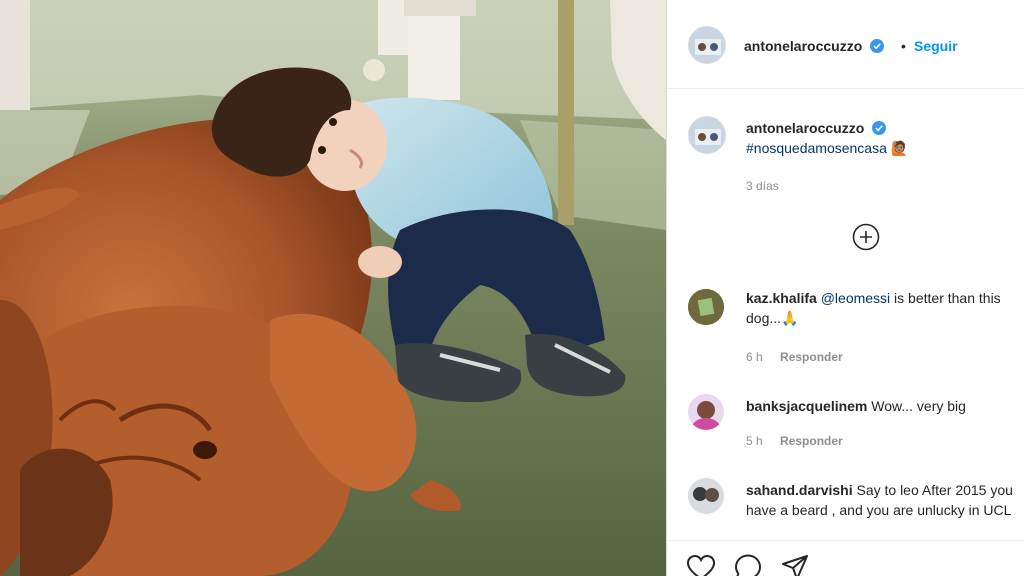 This screenshot has height=576, width=1024. I want to click on follow-button: Seguir, so click(936, 46).